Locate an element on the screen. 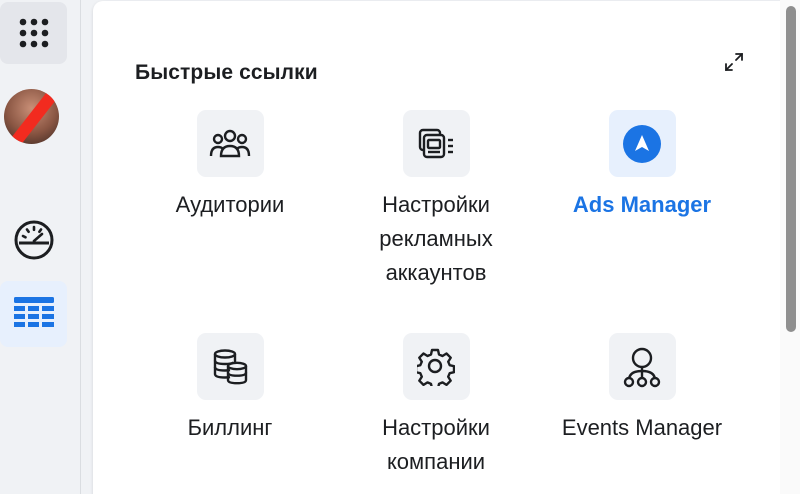 The height and width of the screenshot is (494, 800). expand-icon is located at coordinates (734, 62).